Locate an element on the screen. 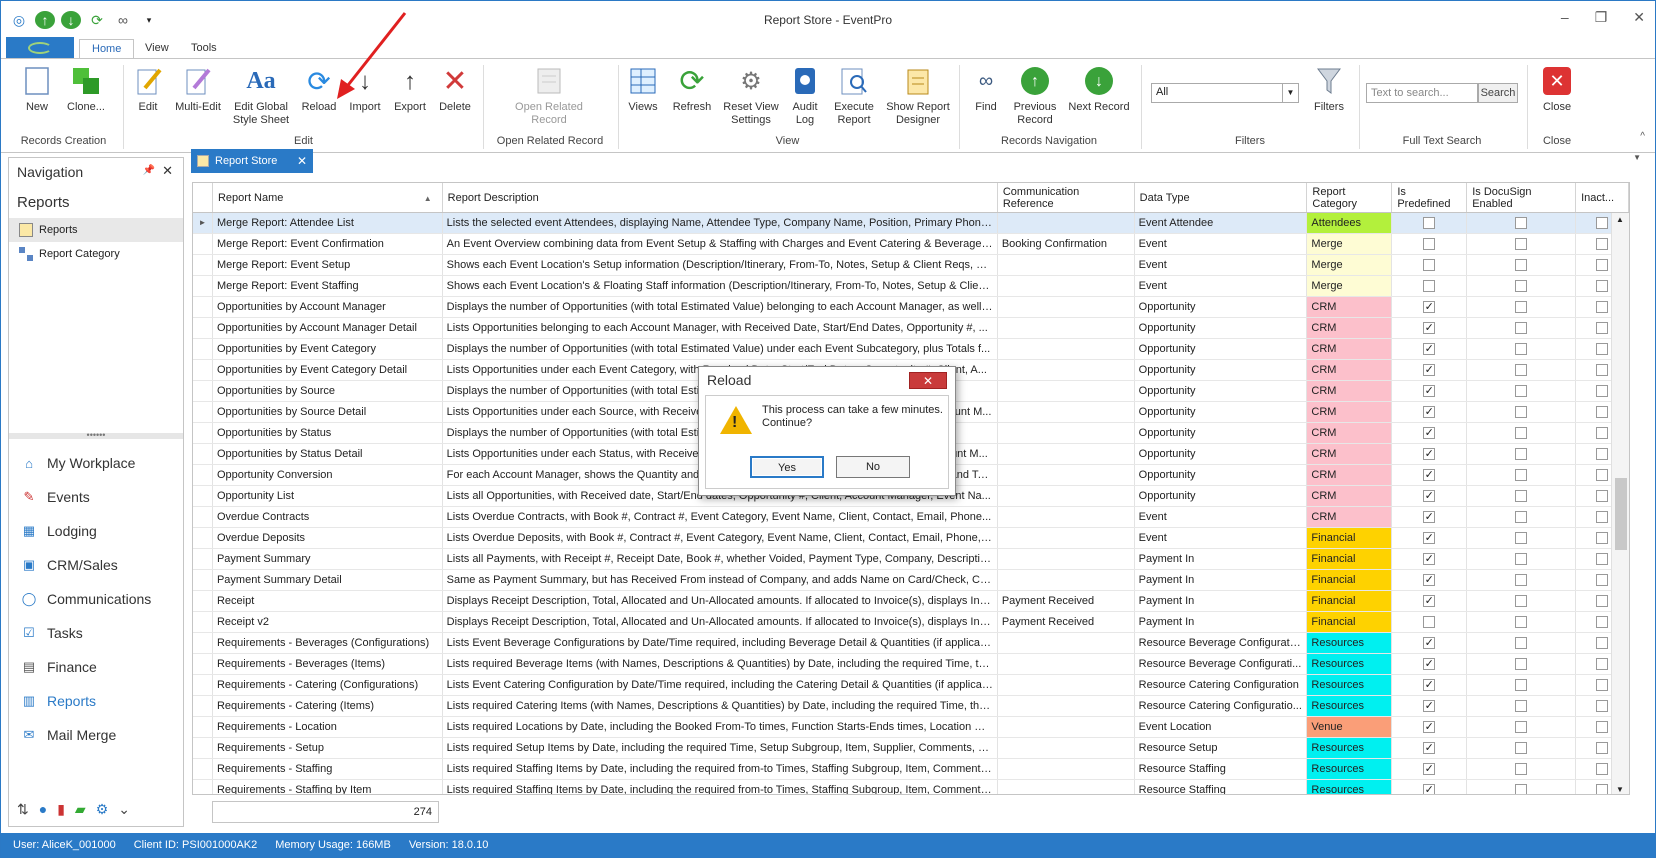 The height and width of the screenshot is (858, 1656). cell-data-type: Event Attendee is located at coordinates (1221, 223).